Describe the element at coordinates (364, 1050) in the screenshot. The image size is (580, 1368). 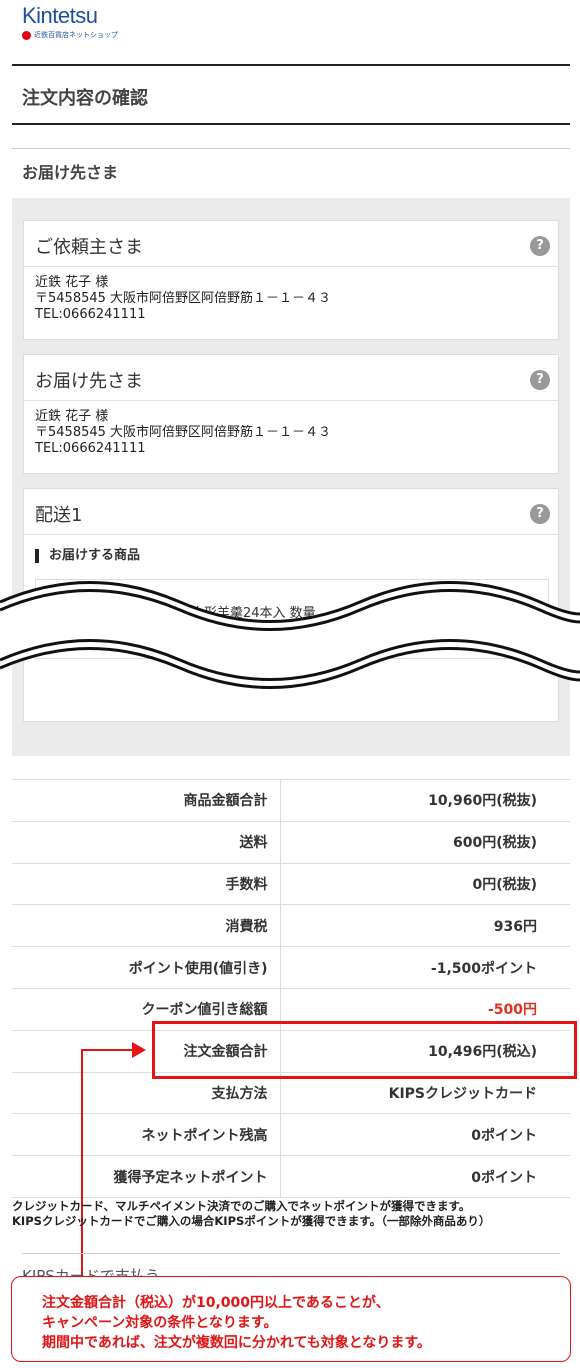
I see `order-total-highlight` at that location.